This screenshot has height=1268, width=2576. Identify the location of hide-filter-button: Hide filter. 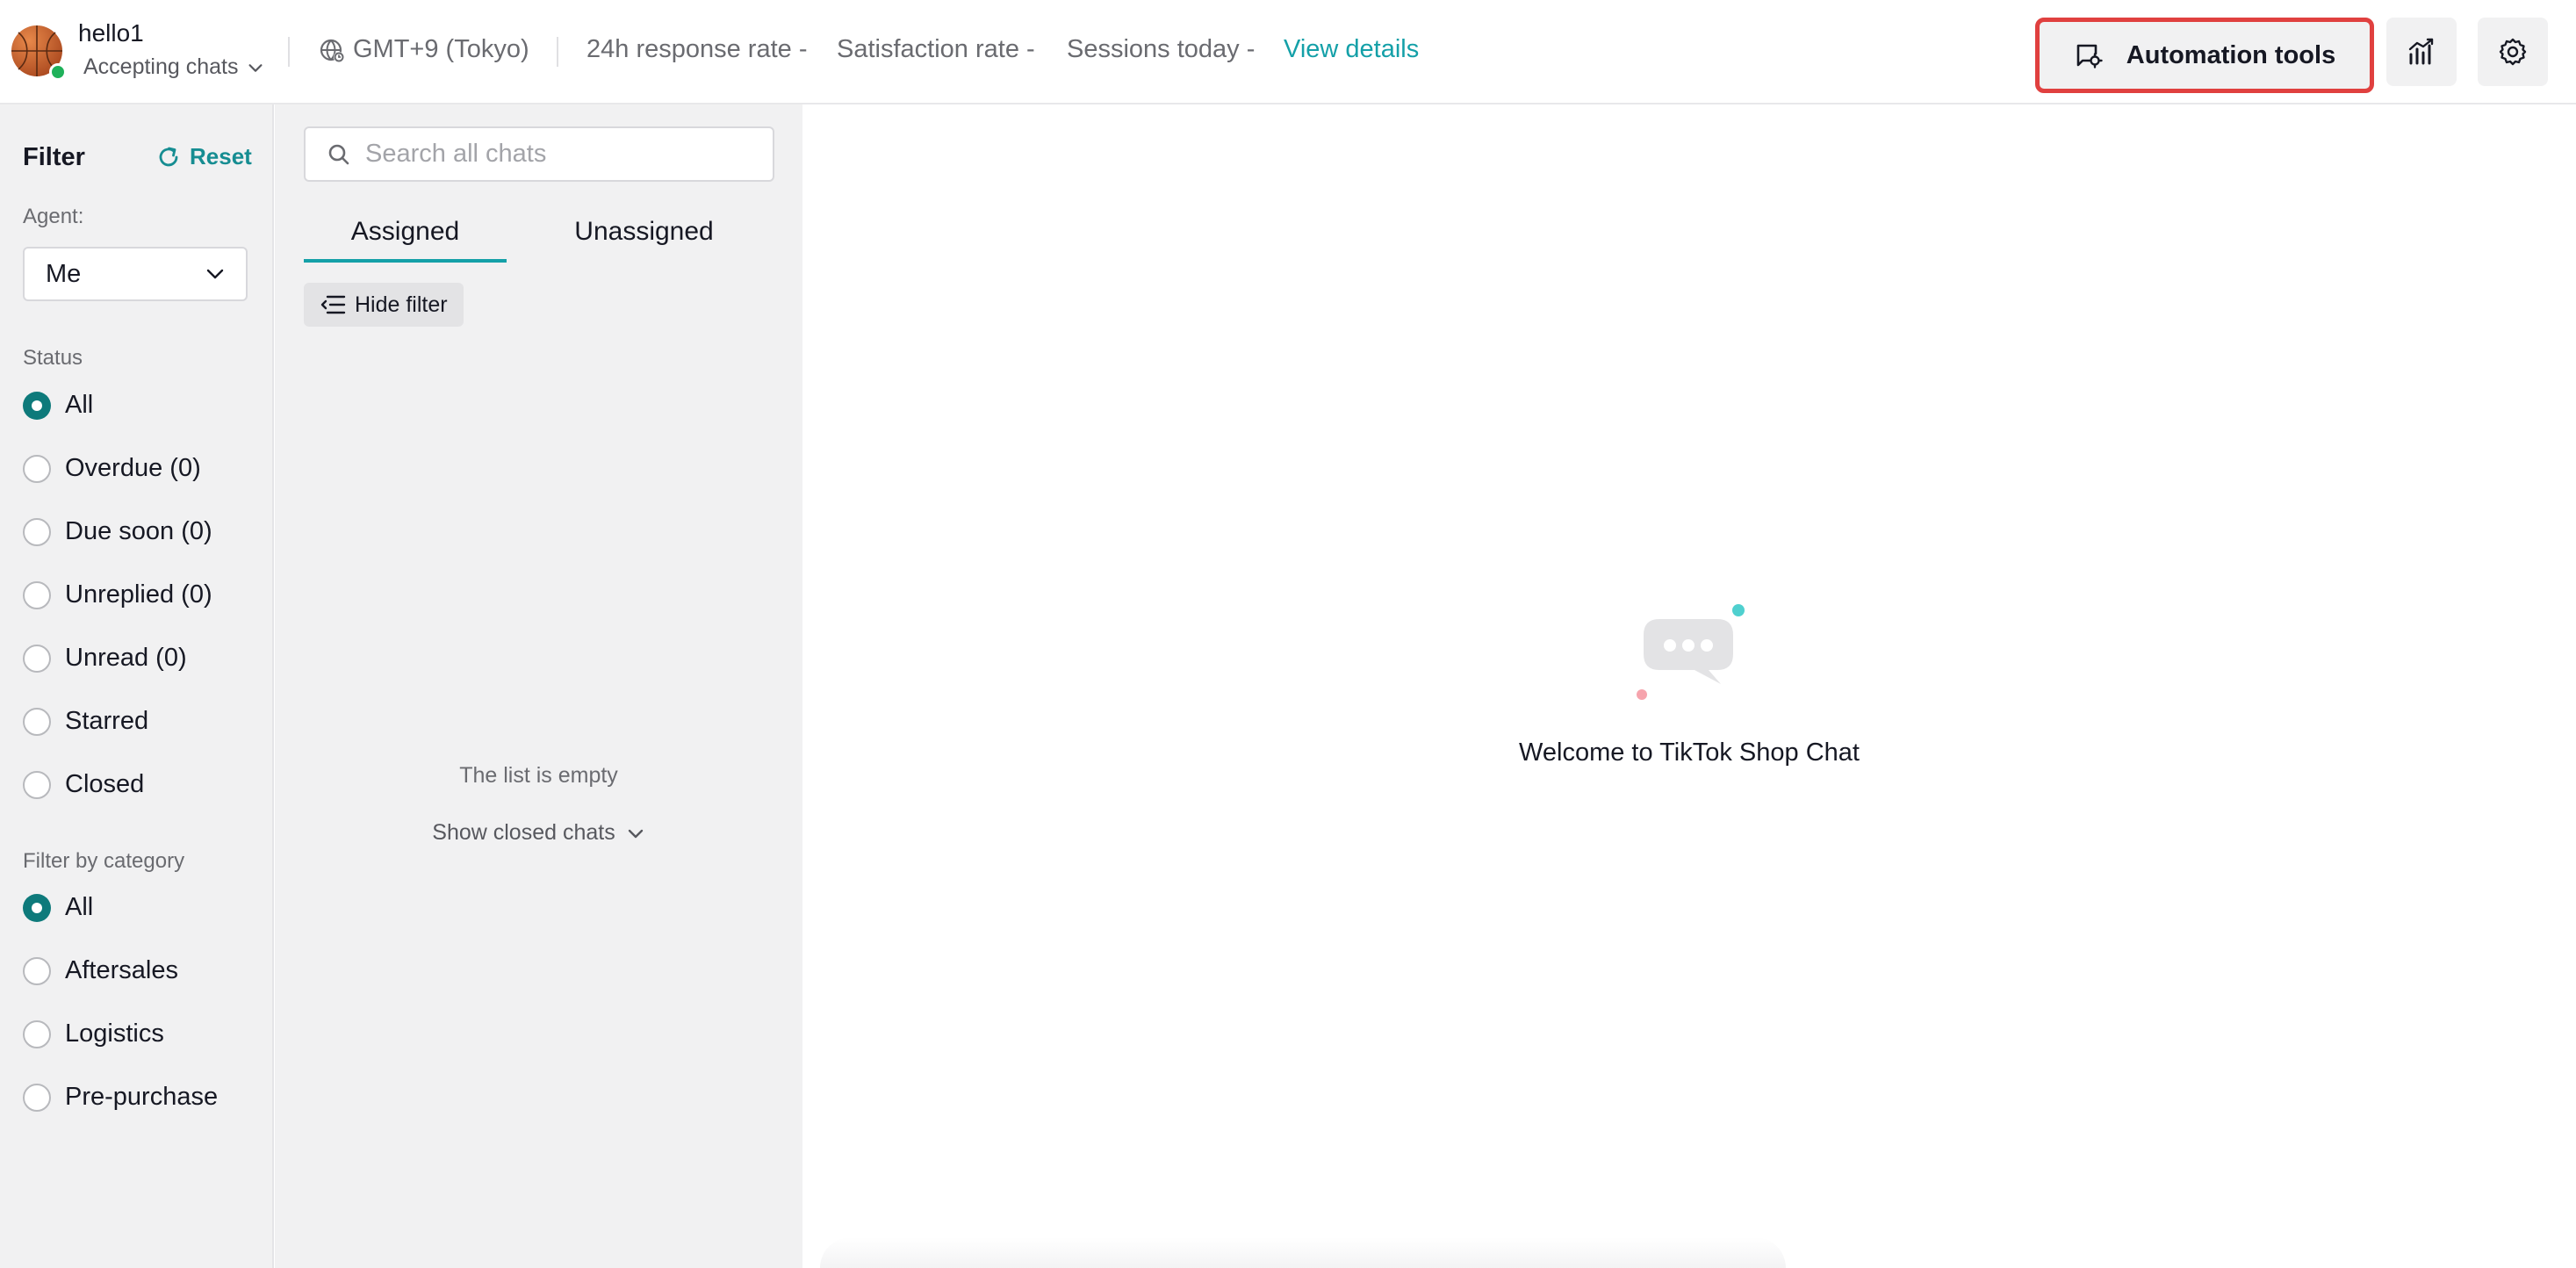
(384, 305).